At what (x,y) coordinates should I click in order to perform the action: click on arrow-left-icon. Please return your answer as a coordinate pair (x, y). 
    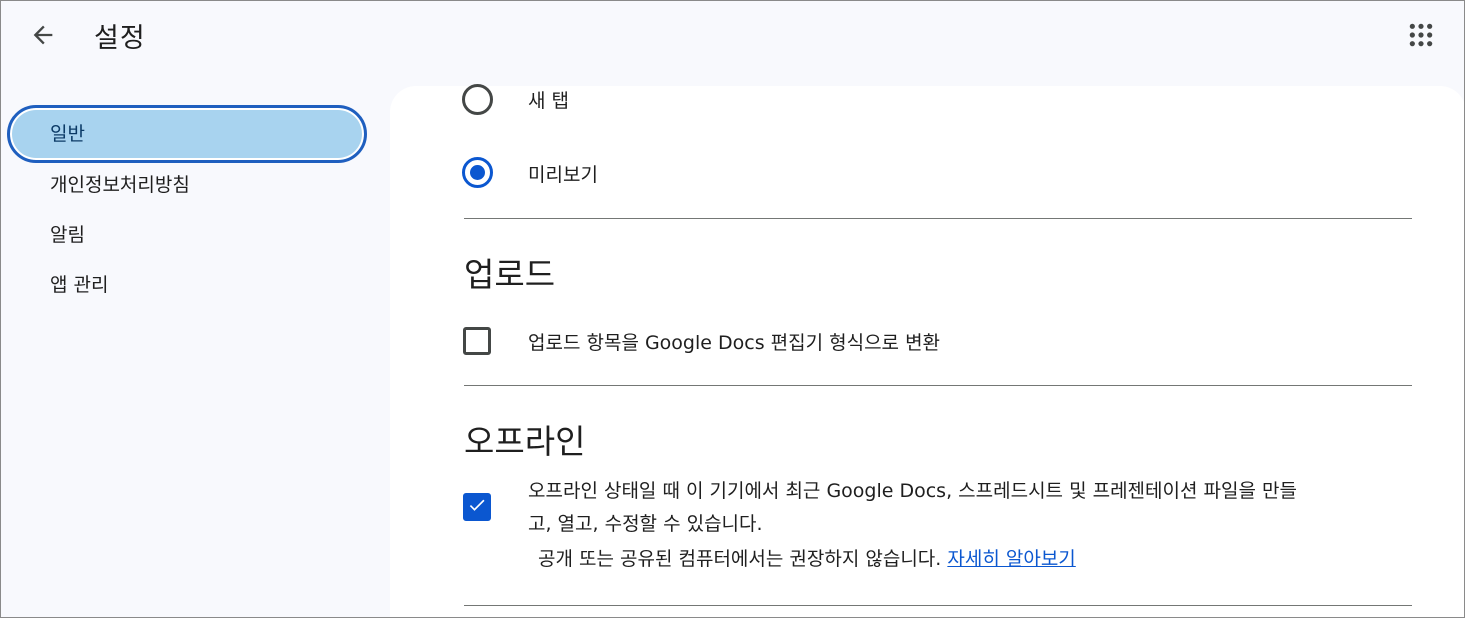
    Looking at the image, I should click on (43, 37).